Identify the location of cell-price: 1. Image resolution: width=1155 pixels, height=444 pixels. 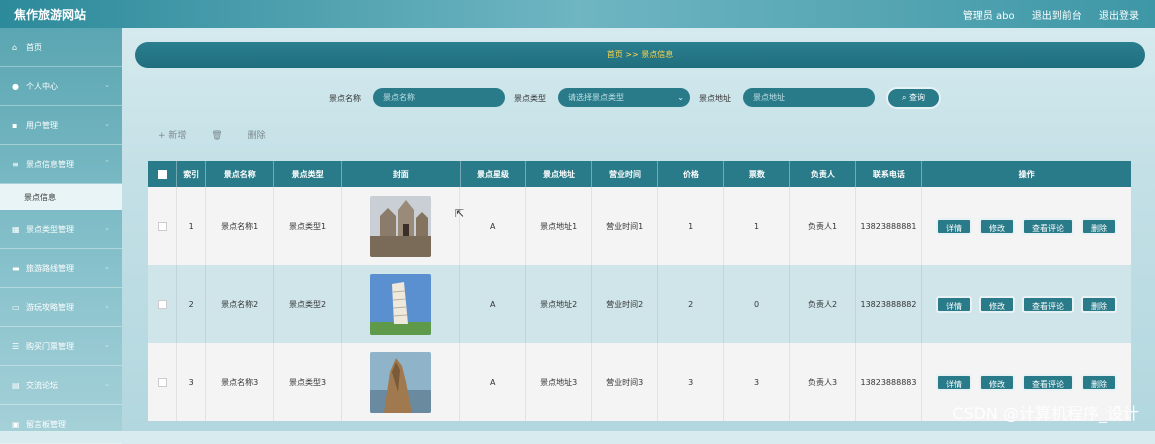
(691, 226).